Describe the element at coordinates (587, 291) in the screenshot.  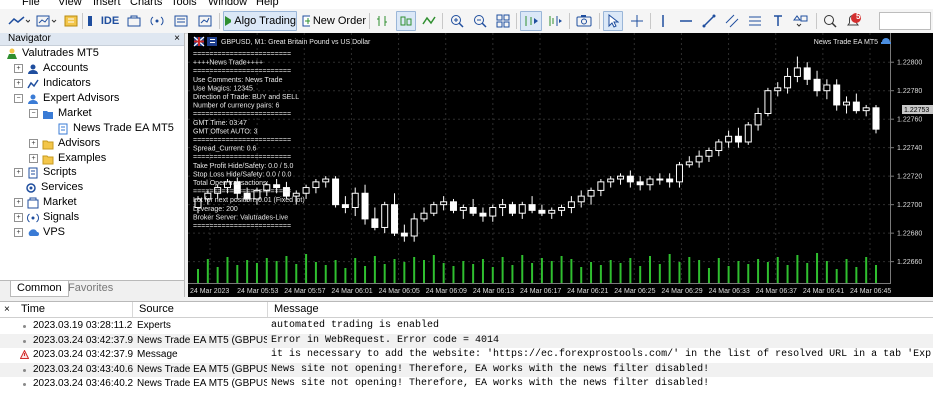
I see `time-tick-label: 24 Mar 06:21` at that location.